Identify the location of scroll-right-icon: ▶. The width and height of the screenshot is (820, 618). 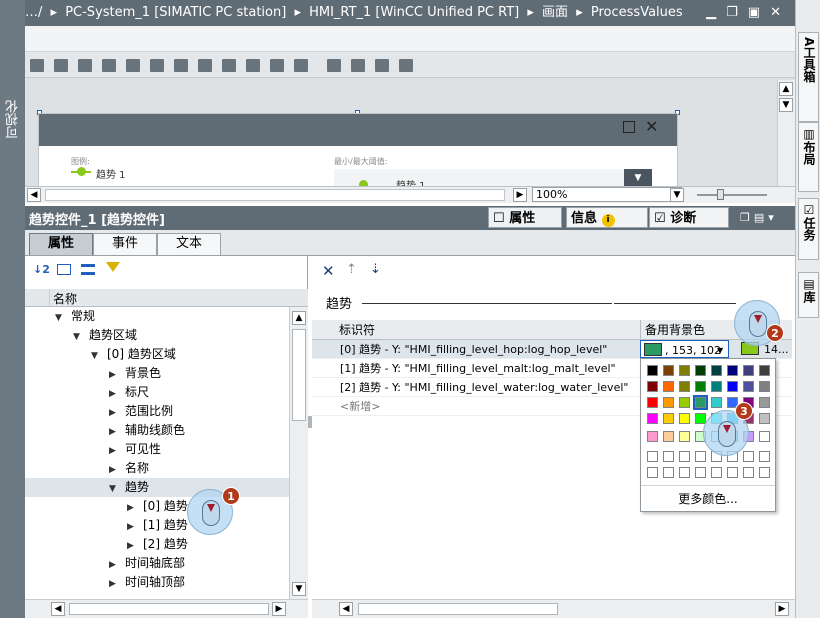
(279, 609).